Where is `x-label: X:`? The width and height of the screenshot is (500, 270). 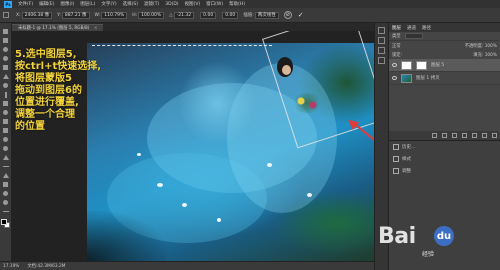
x-label: X: is located at coordinates (18, 15).